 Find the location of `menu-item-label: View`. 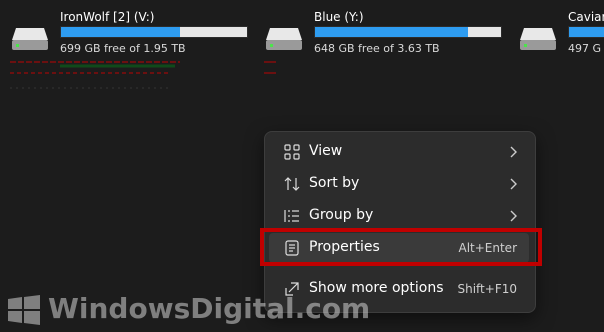

menu-item-label: View is located at coordinates (326, 151).